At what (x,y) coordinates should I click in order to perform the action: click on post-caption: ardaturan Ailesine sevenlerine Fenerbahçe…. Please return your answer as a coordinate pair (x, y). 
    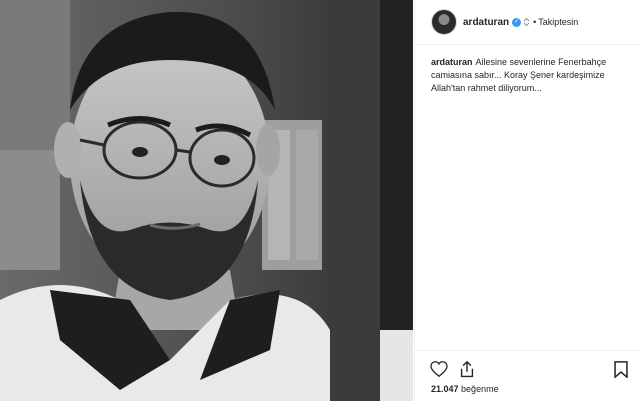
    Looking at the image, I should click on (531, 75).